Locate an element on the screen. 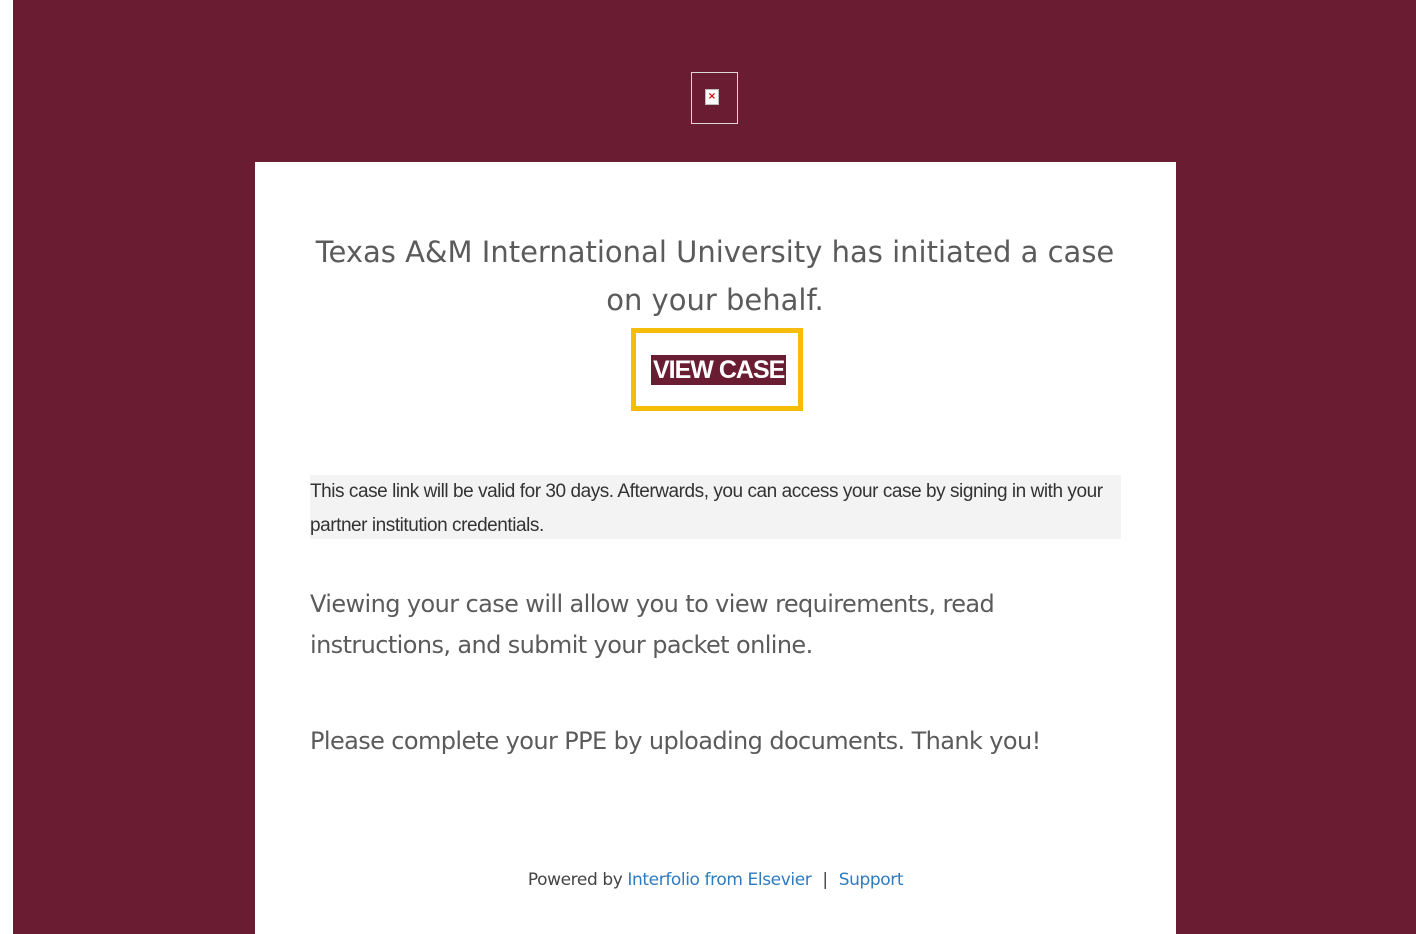 The width and height of the screenshot is (1416, 934). broken-image-icon: × is located at coordinates (712, 97).